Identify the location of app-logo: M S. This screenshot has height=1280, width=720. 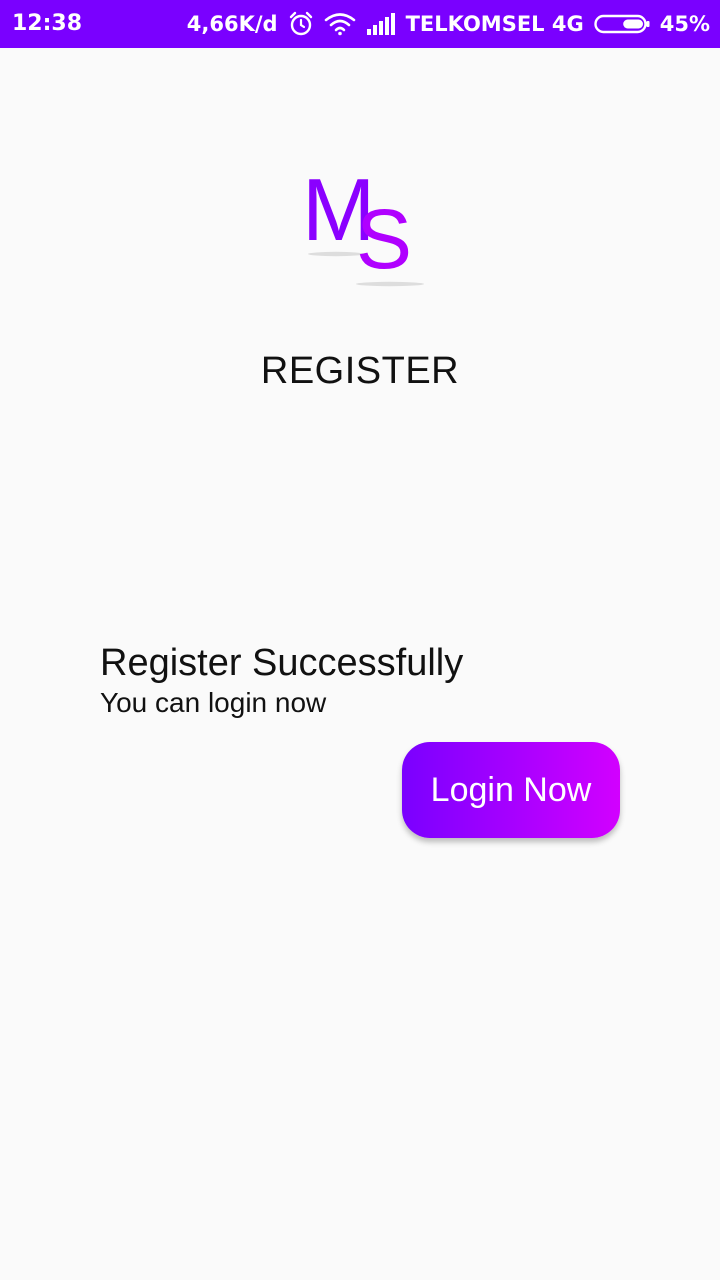
(365, 225).